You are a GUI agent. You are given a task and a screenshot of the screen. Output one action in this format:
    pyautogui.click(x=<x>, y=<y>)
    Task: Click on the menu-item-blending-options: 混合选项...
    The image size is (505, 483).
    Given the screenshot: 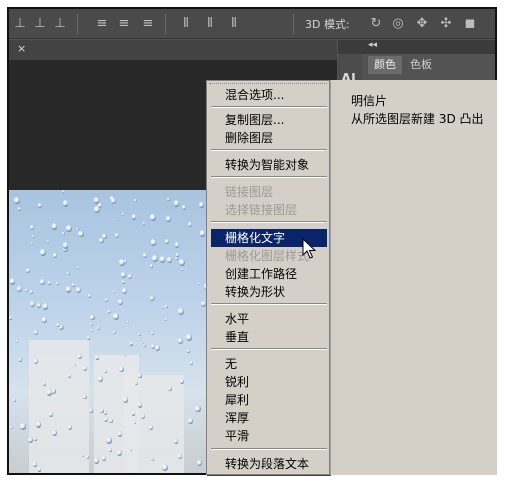 What is the action you would take?
    pyautogui.click(x=269, y=95)
    